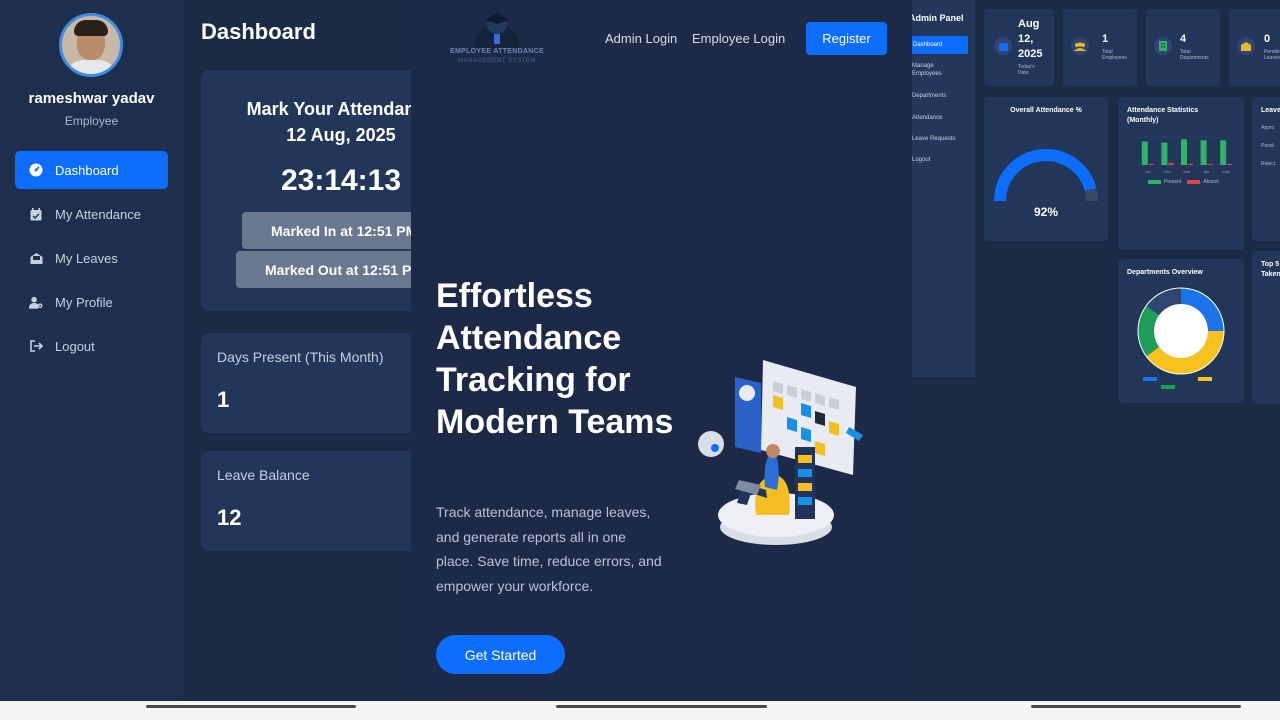 This screenshot has width=1280, height=720. Describe the element at coordinates (1266, 169) in the screenshot. I see `leave-summary-card: Leave Appro Pendi Reject` at that location.